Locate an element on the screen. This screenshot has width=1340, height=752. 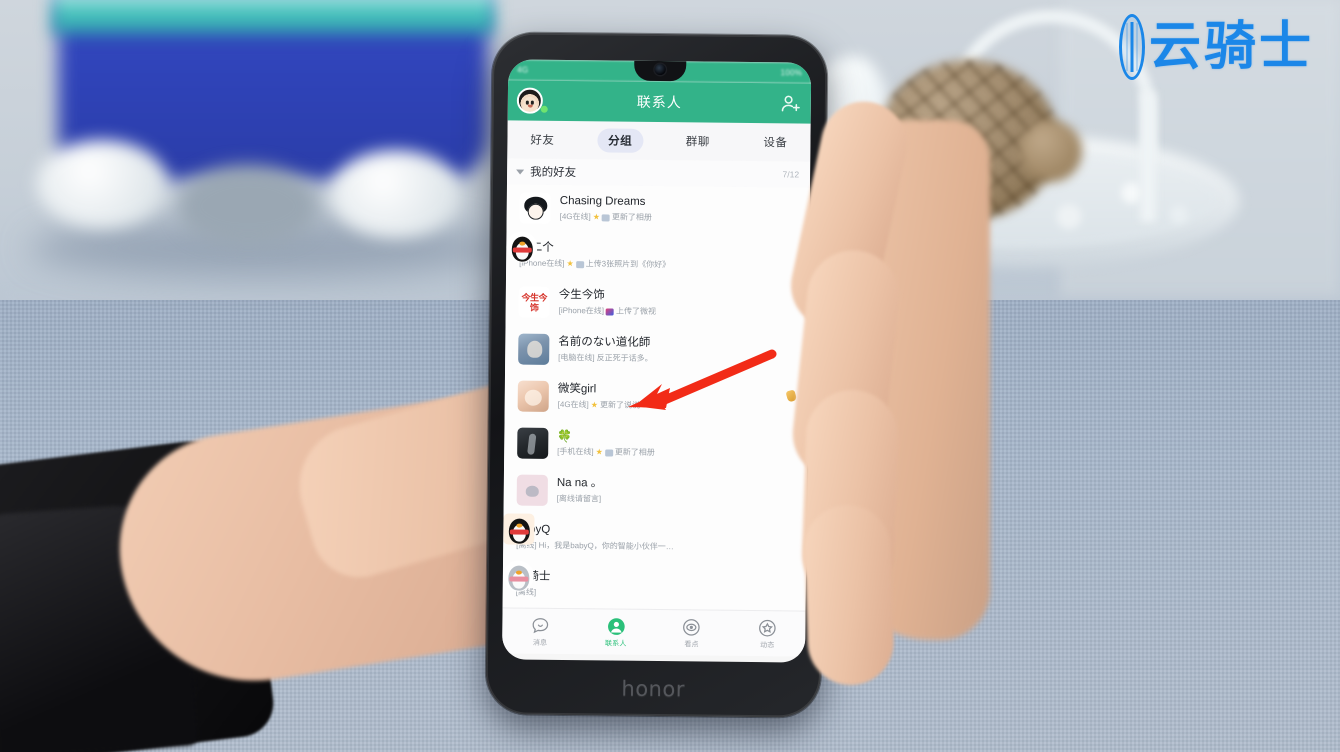
status-bar-battery-text: 100% is located at coordinates (791, 73).